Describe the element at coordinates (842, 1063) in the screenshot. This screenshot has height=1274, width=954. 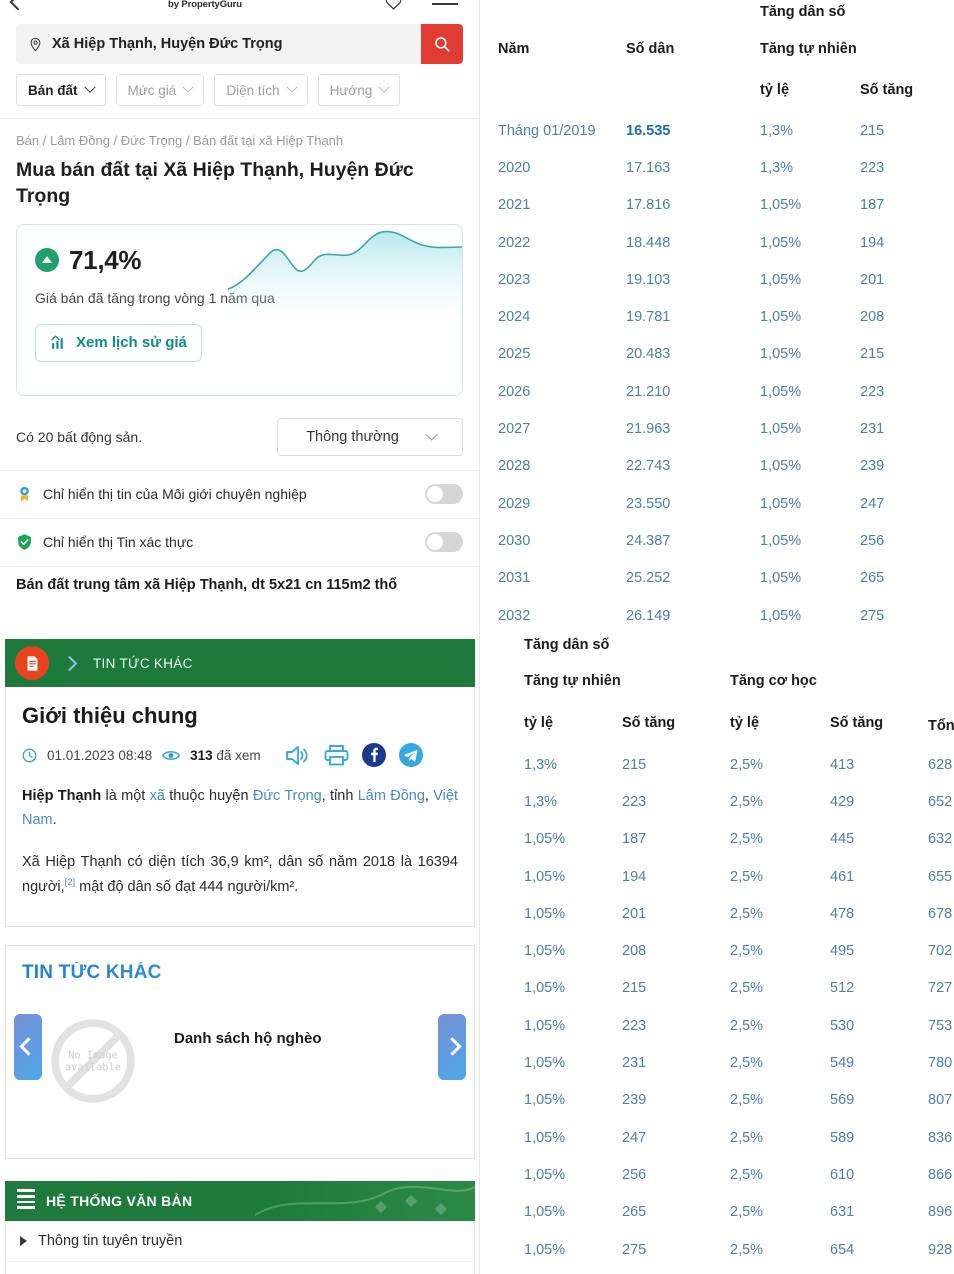
I see `mechanical-increase-cell: 549` at that location.